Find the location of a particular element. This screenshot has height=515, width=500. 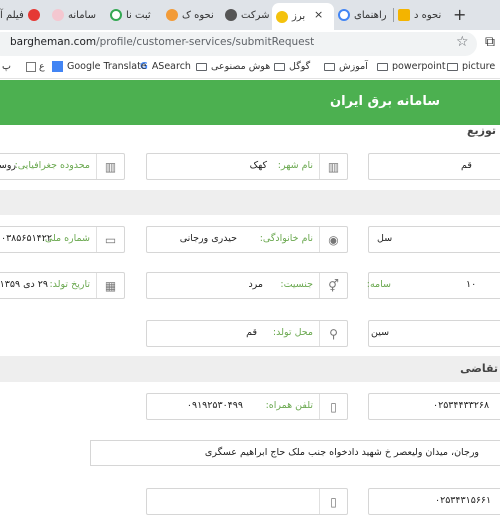

city-field: ▥ نام شهر: کهک is located at coordinates (247, 166).